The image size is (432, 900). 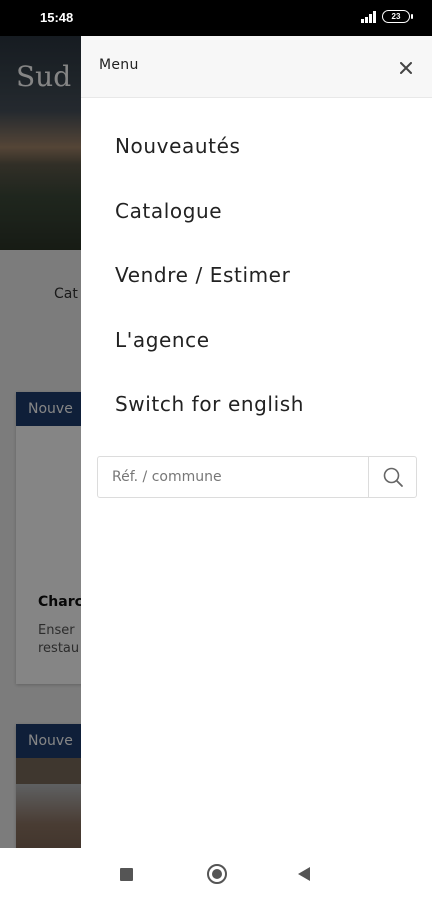 What do you see at coordinates (256, 67) in the screenshot?
I see `drawer-header: Menu` at bounding box center [256, 67].